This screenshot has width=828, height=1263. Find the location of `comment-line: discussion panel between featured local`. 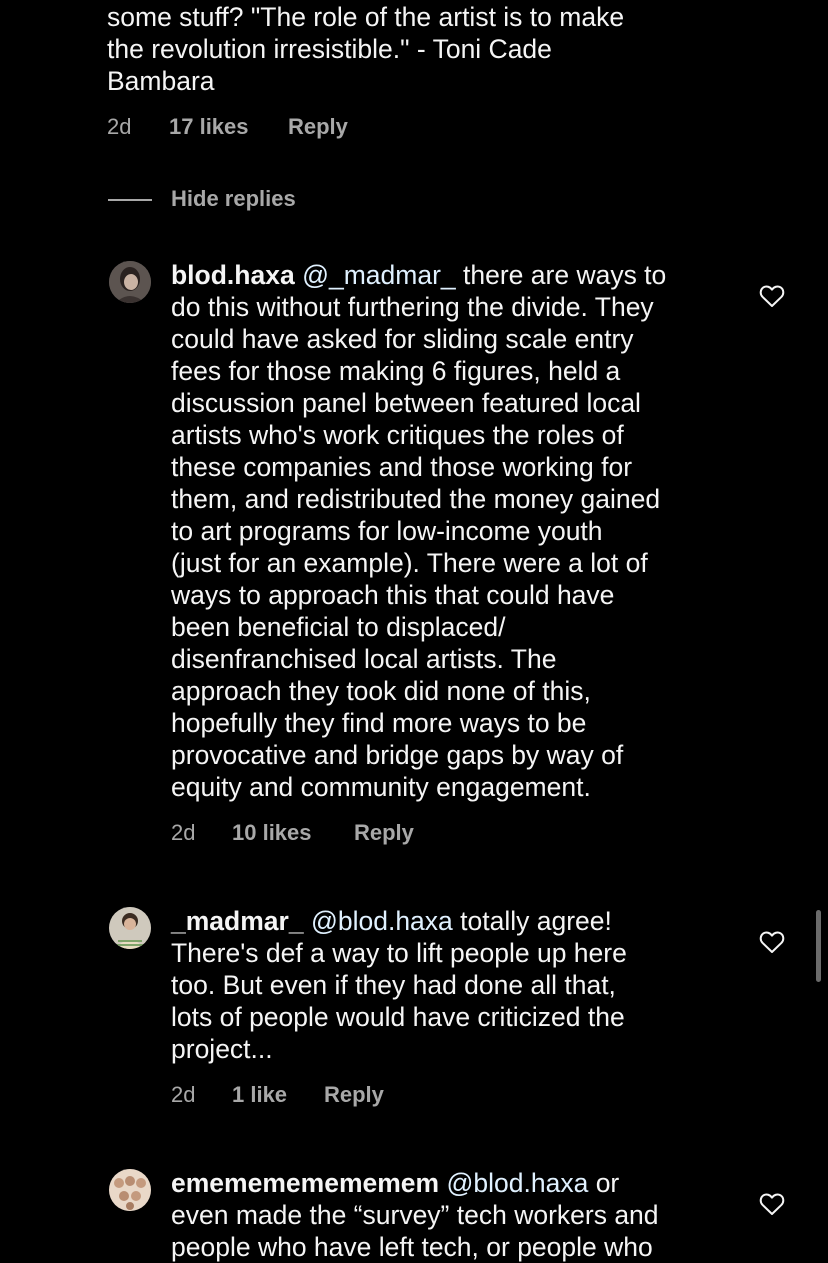

comment-line: discussion panel between featured local is located at coordinates (406, 403).